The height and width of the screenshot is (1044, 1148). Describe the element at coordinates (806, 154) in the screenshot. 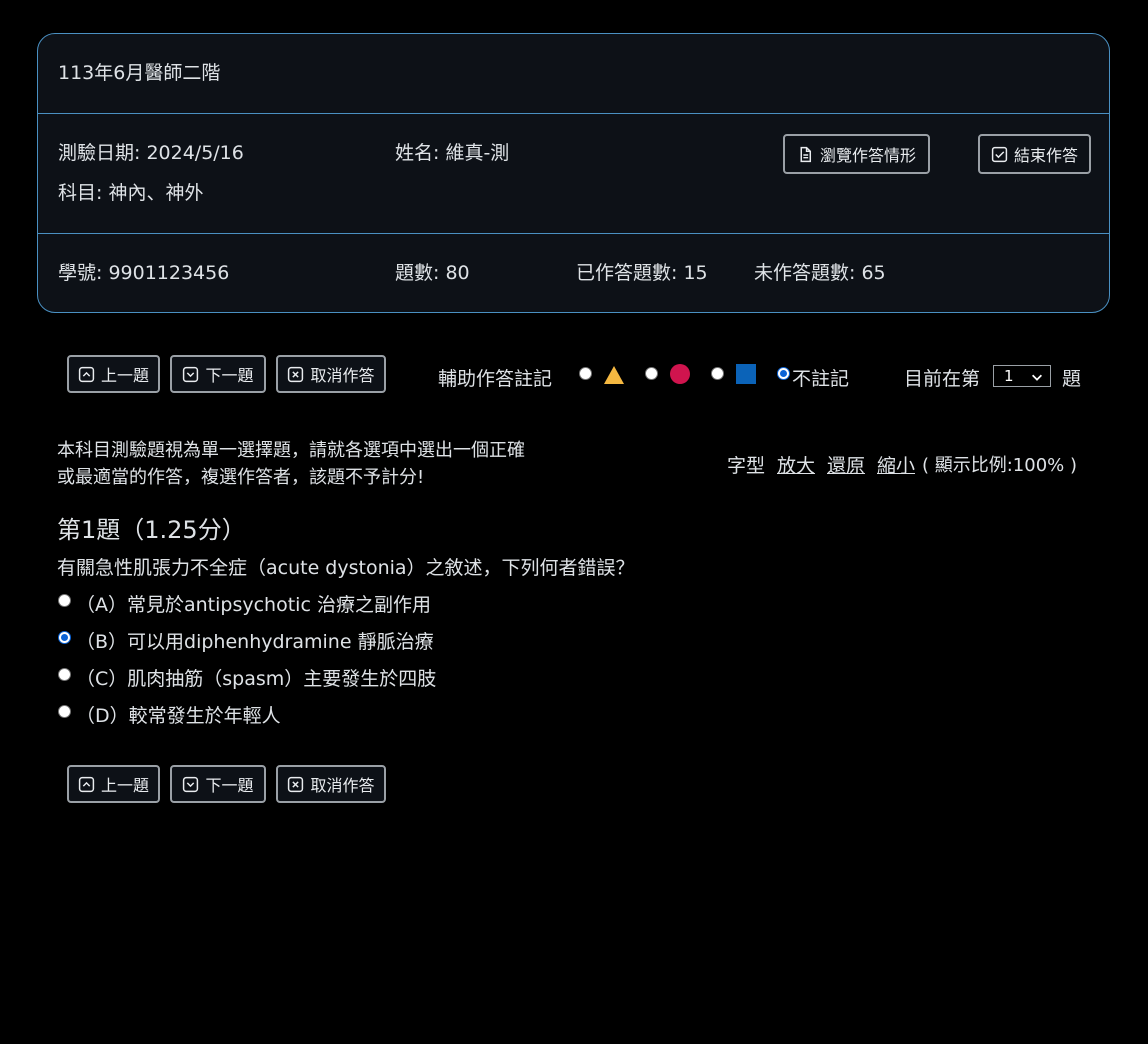

I see `document-icon` at that location.